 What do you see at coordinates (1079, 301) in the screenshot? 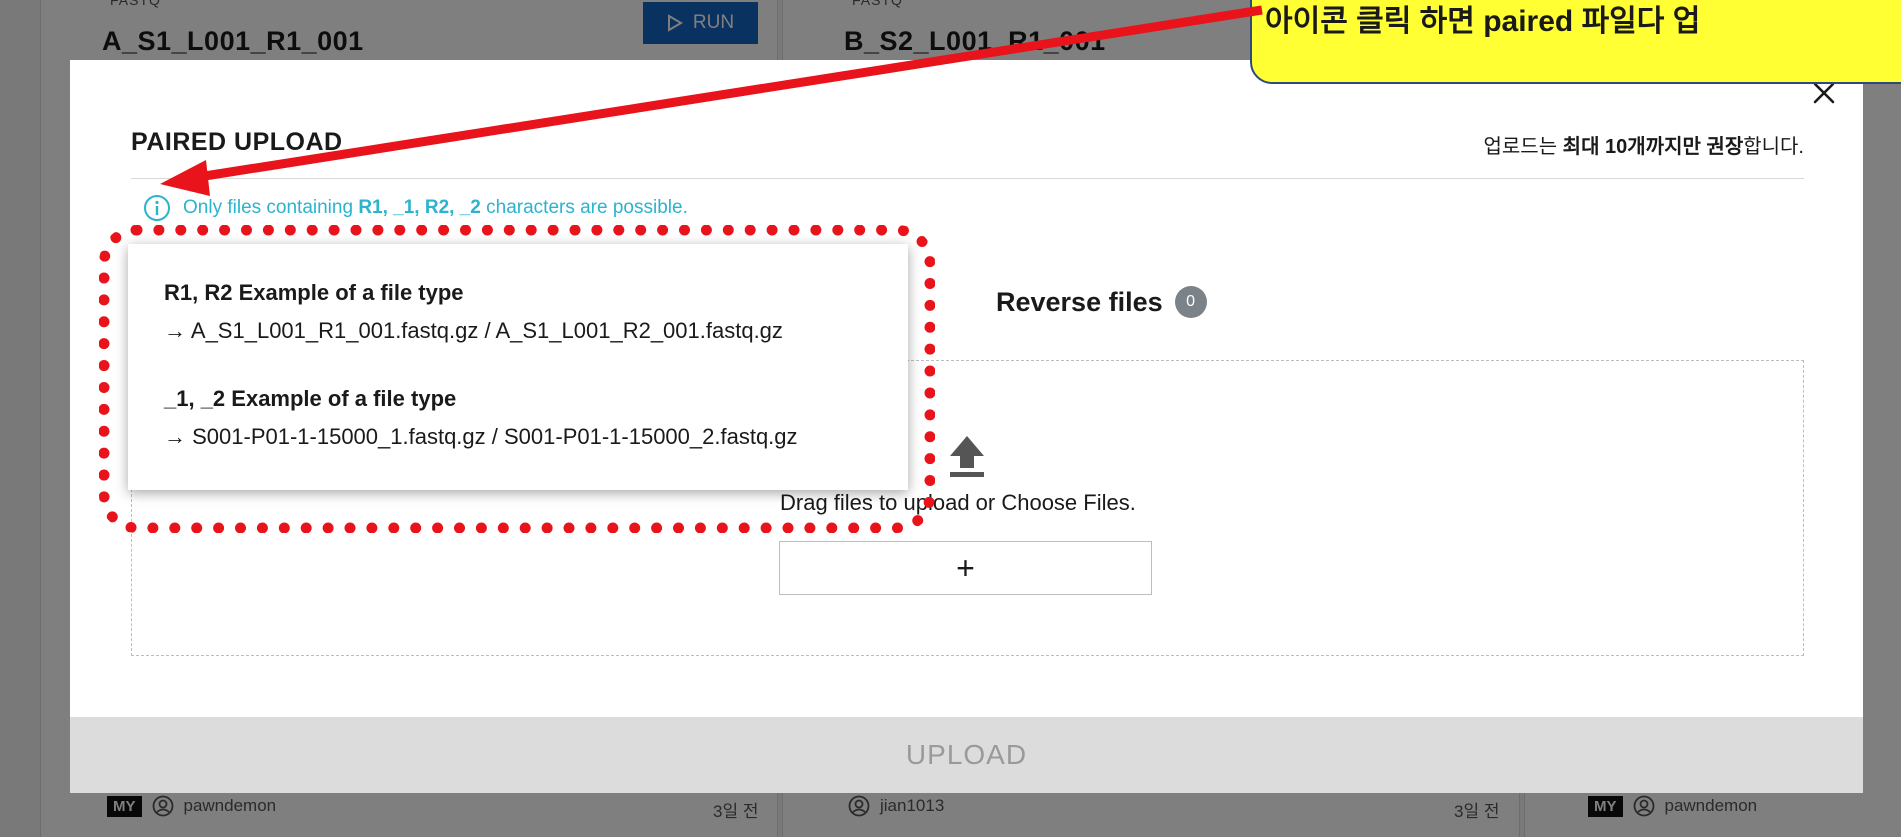
I see `reverse-files-label: Reverse files` at bounding box center [1079, 301].